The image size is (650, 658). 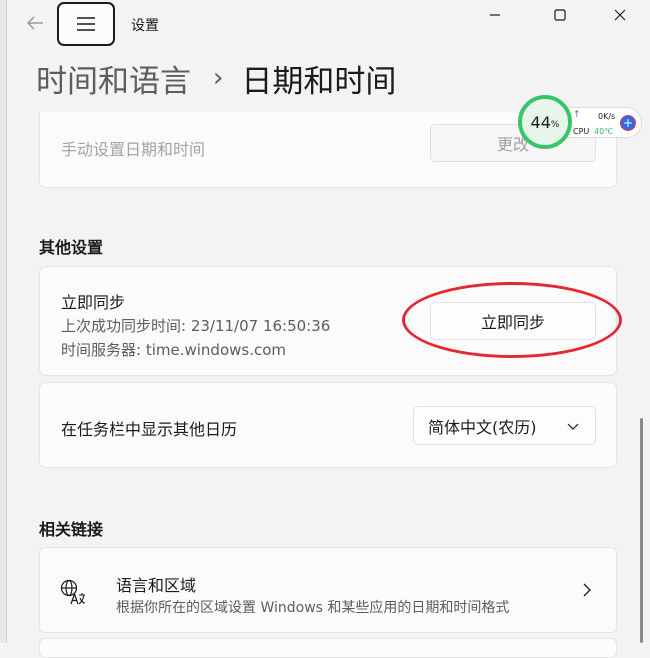 What do you see at coordinates (325, 25) in the screenshot?
I see `title-bar: 设置` at bounding box center [325, 25].